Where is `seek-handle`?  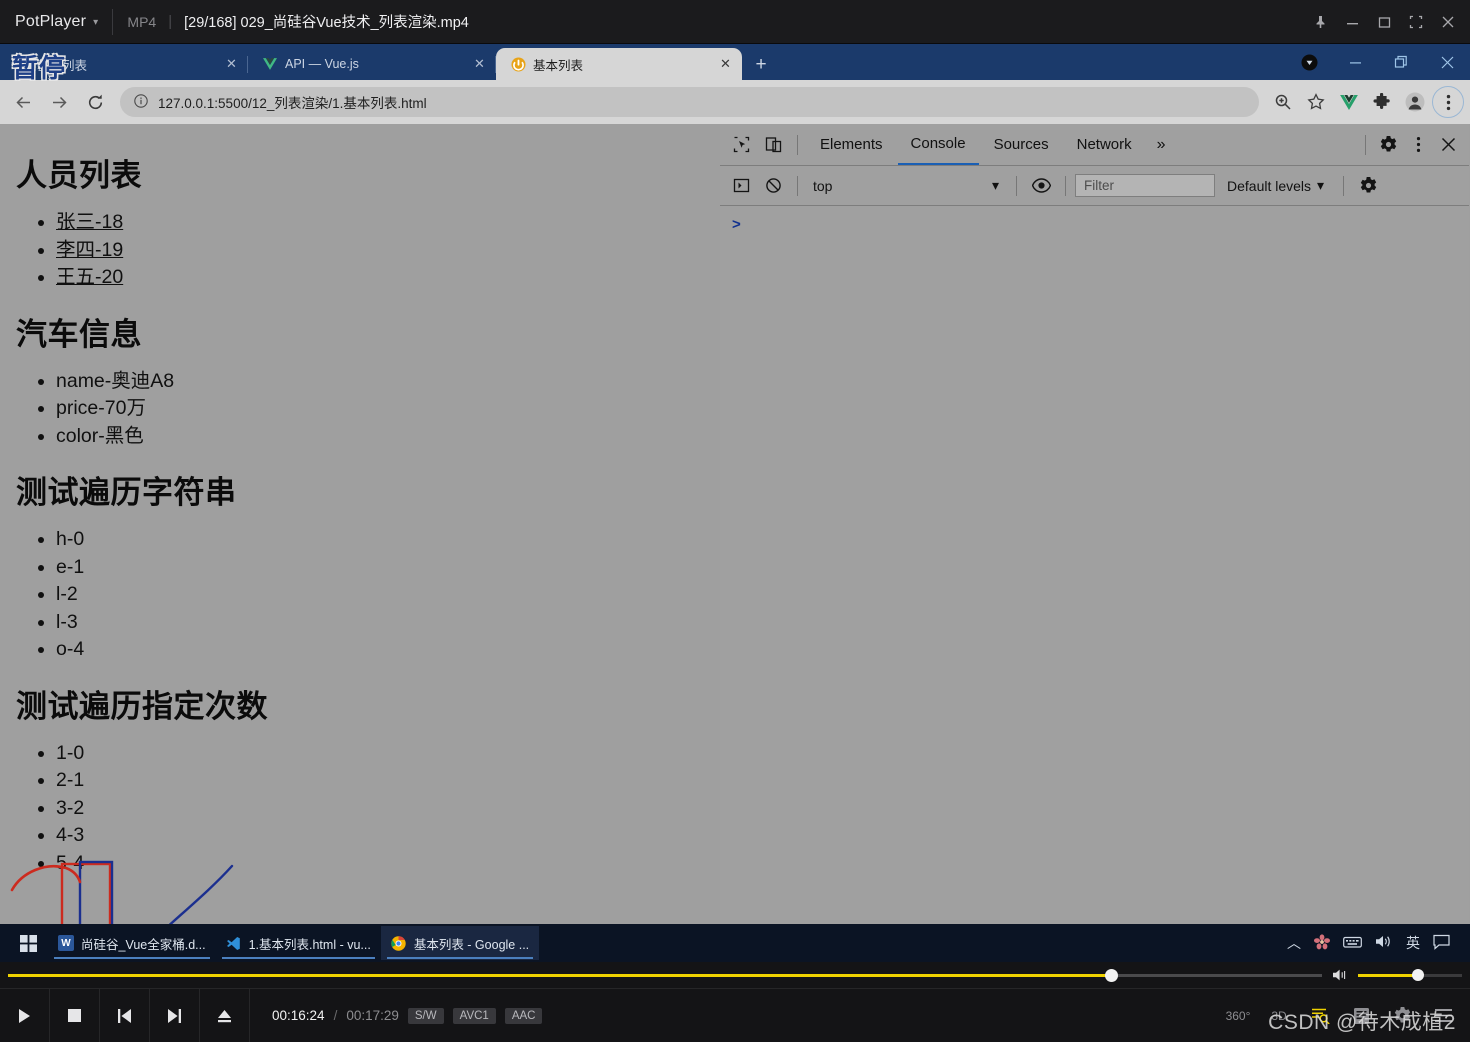 seek-handle is located at coordinates (1112, 975).